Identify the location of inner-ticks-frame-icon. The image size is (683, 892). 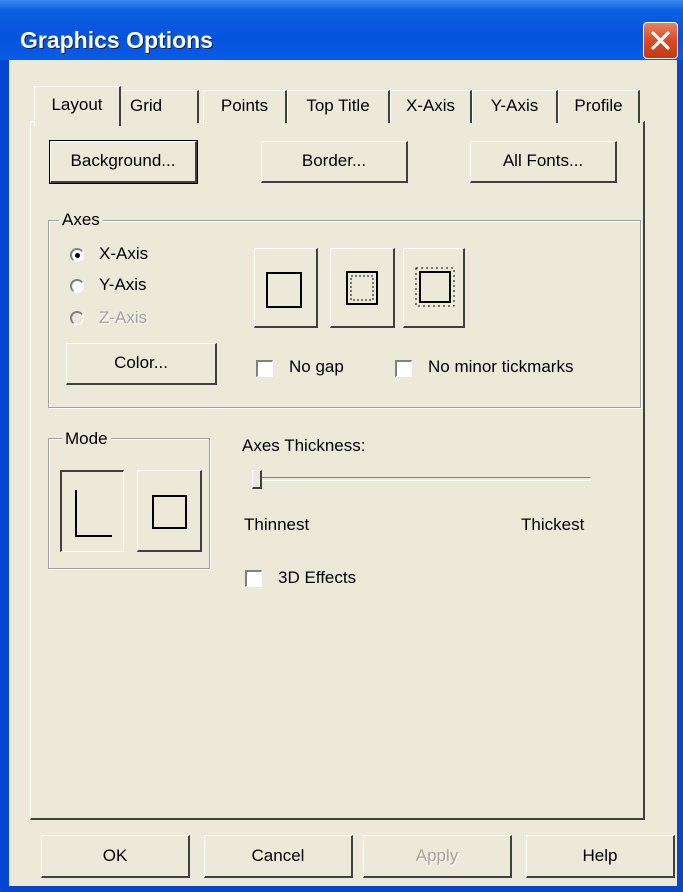
(362, 288).